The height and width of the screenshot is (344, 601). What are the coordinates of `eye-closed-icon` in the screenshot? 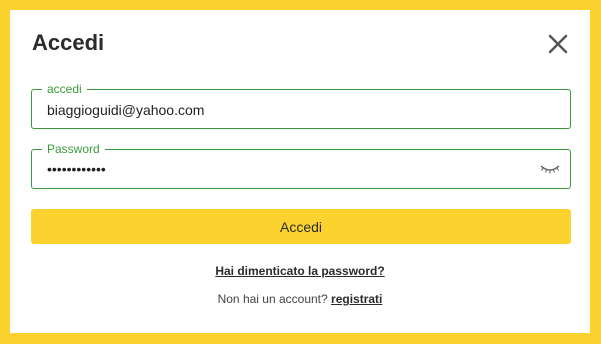 It's located at (550, 169).